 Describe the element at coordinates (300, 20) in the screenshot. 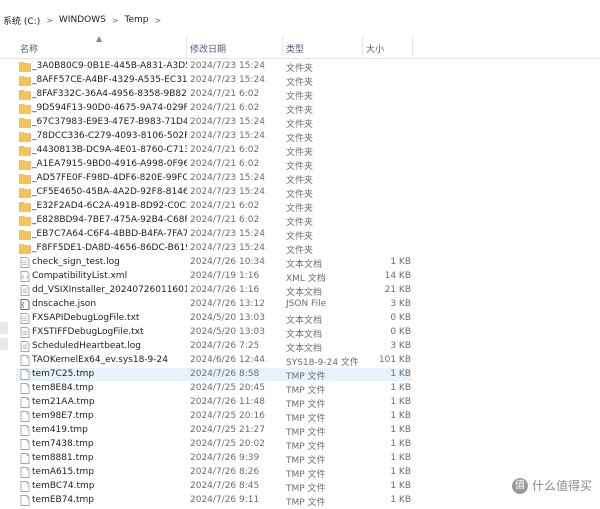

I see `breadcrumb: 系统 (C:) > WINDOWS > Temp >` at that location.